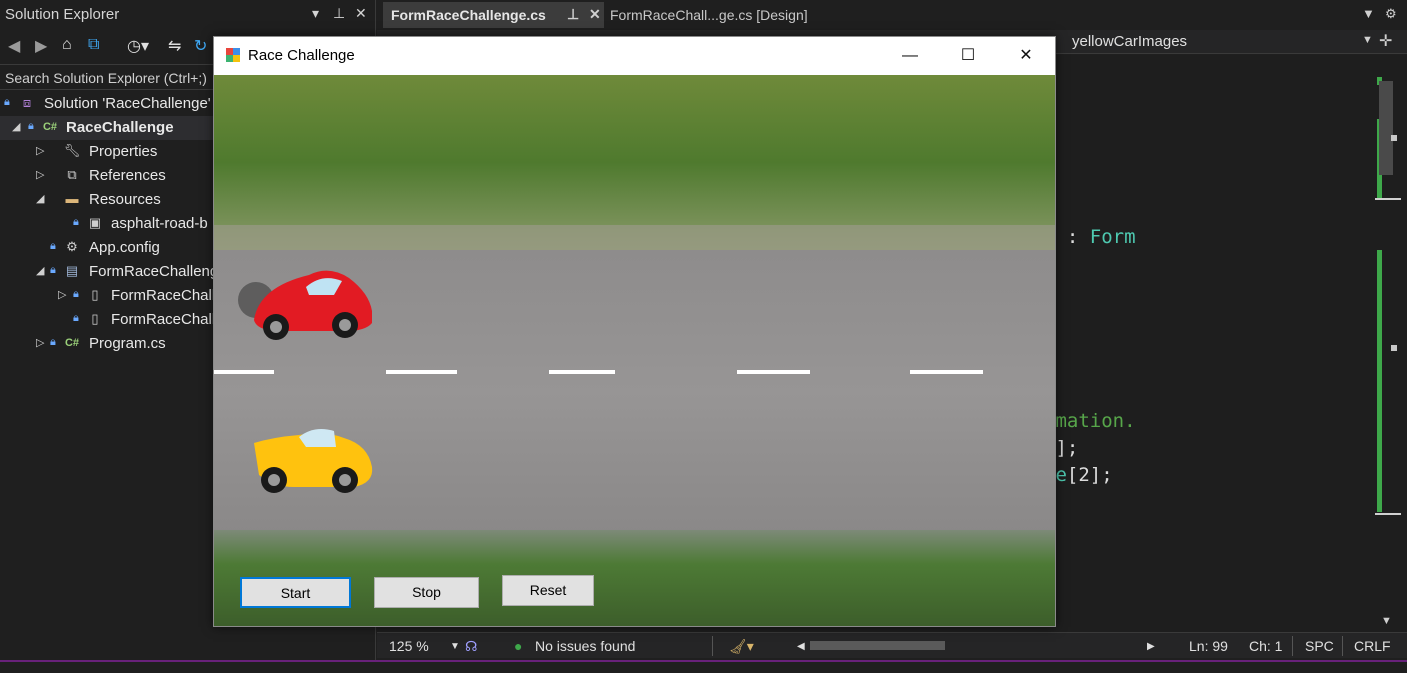  I want to click on solution-icon: ⧈, so click(27, 102).